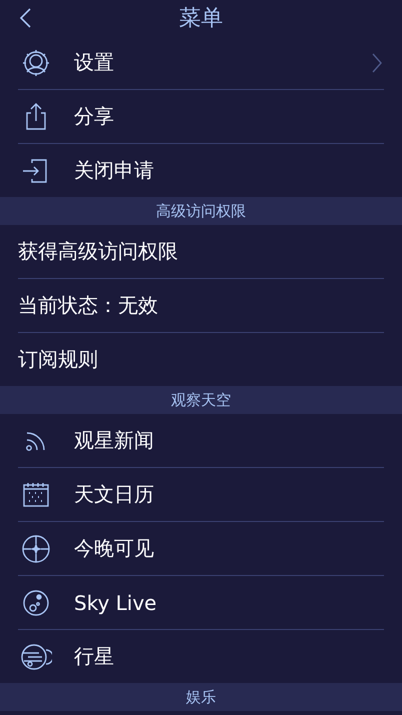 This screenshot has height=715, width=402. I want to click on menu-label: Sky Live, so click(116, 602).